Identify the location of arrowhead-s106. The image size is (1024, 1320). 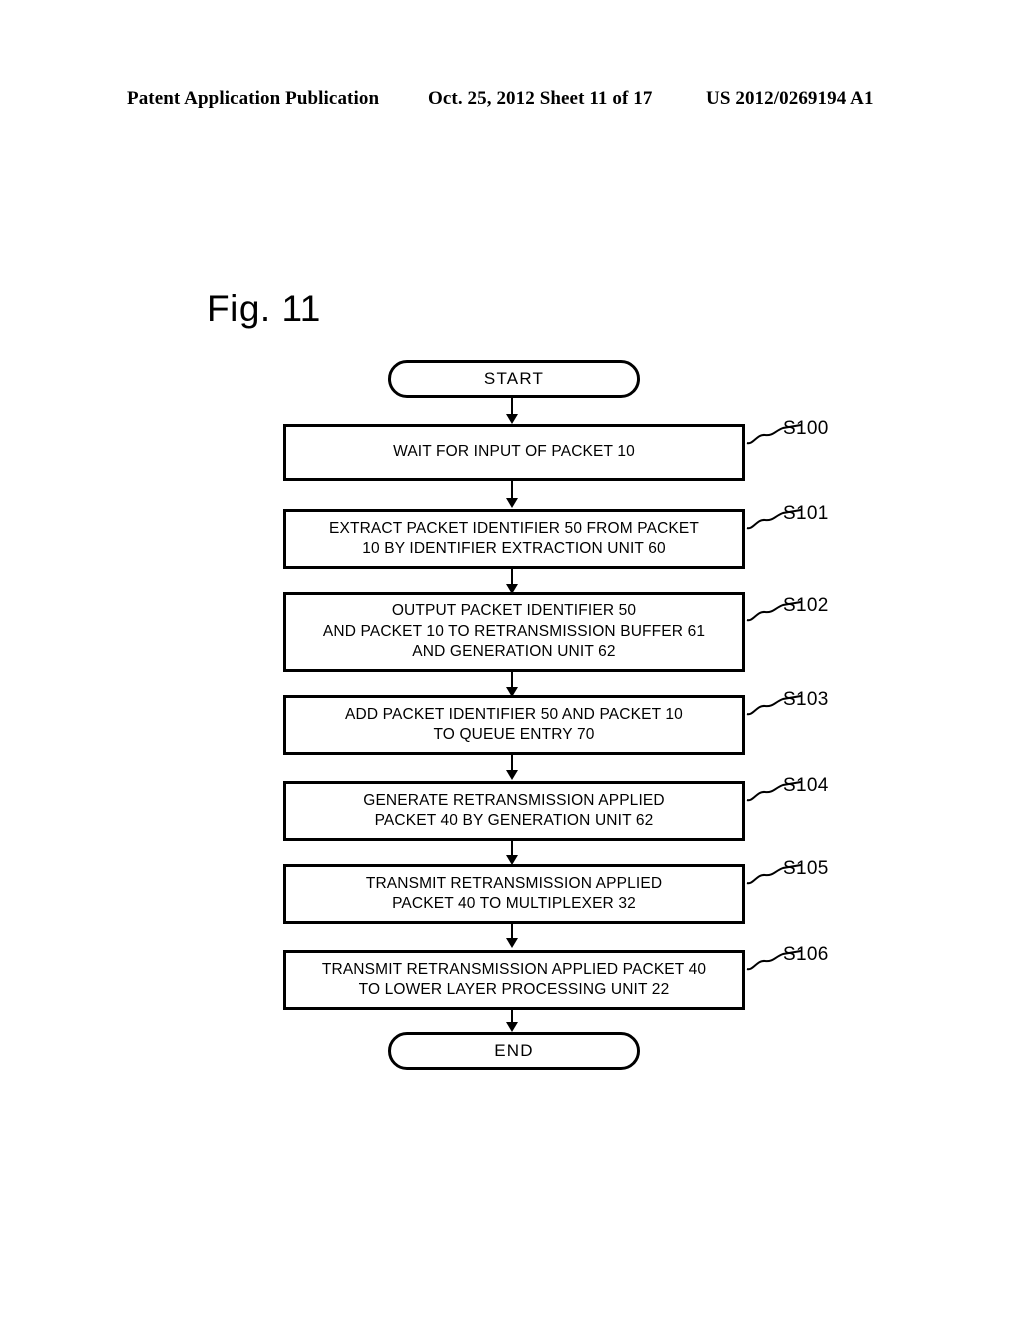
(512, 943).